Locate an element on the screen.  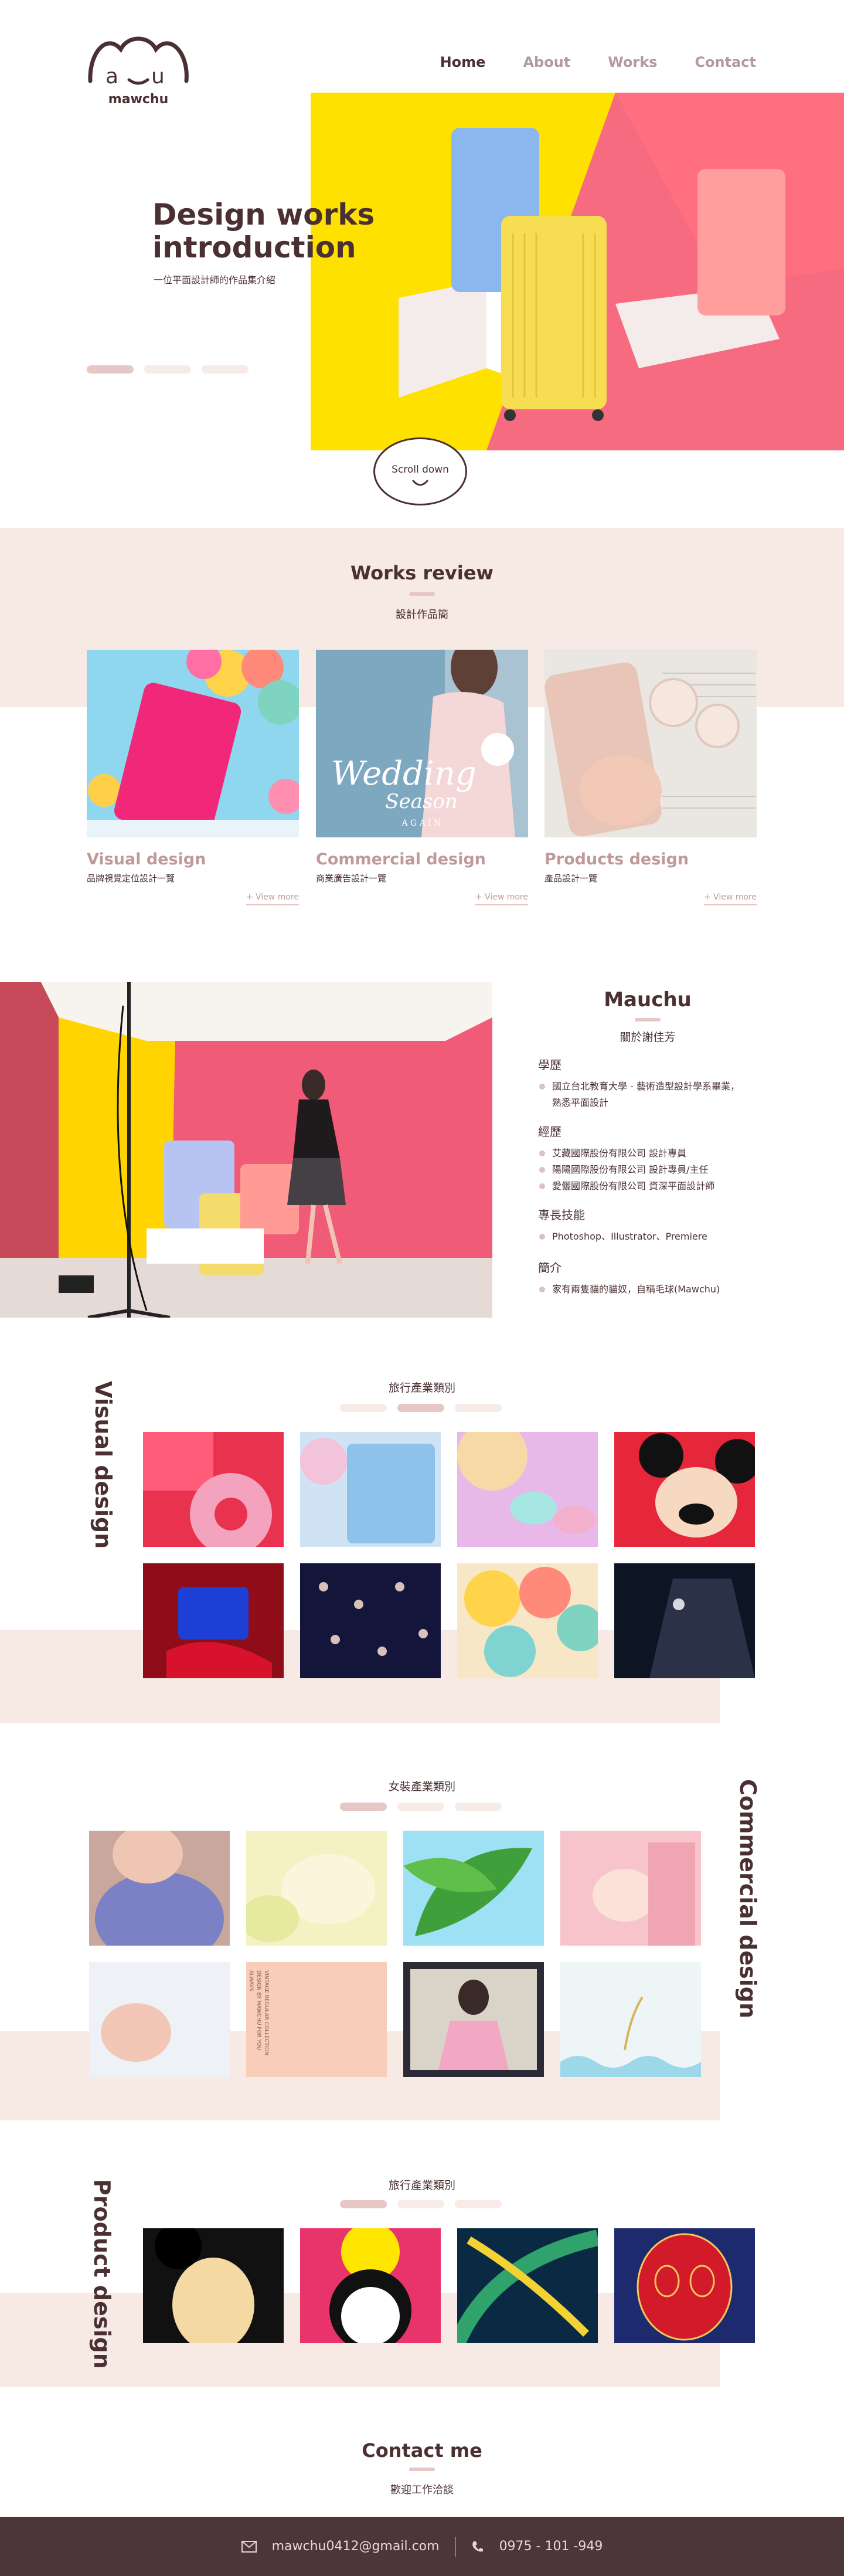
about-education: 學歷 國立台北教育大學 - 藝術造型設計學系畢業， 熟悉平面設計 is located at coordinates (661, 1083).